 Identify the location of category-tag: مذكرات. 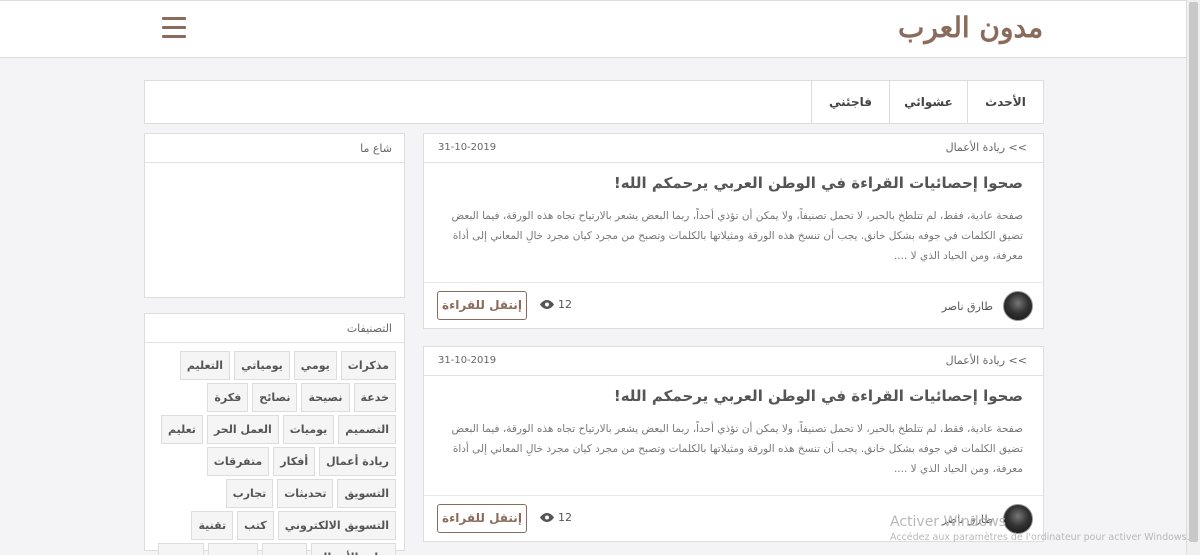
(368, 365).